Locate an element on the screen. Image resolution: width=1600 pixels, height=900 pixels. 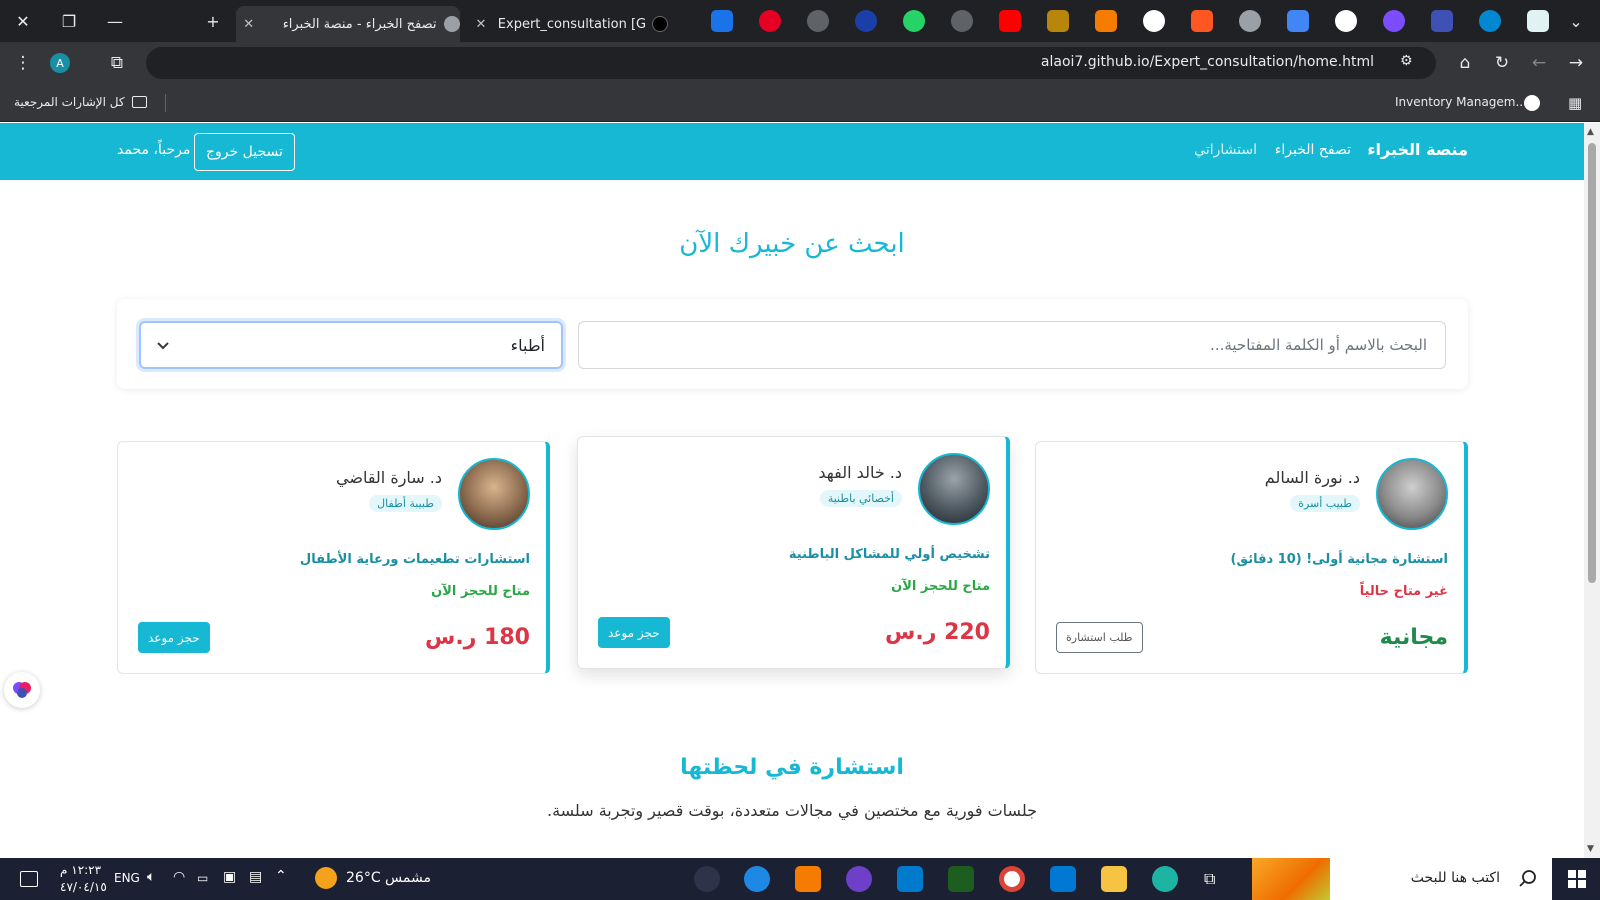
pinterest-icon is located at coordinates (770, 21).